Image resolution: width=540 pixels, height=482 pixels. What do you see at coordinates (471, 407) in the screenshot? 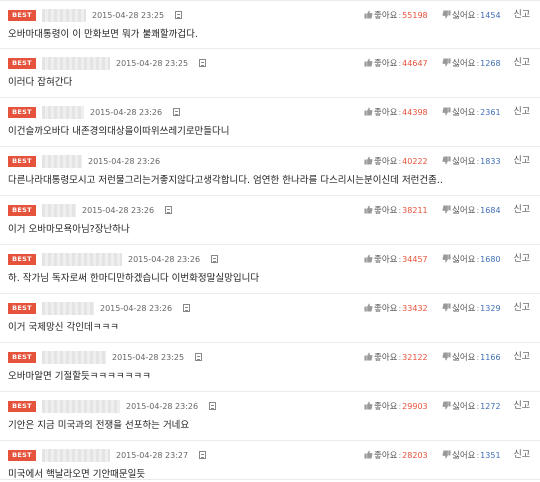
I see `dislike-button: 싫어요:1272` at bounding box center [471, 407].